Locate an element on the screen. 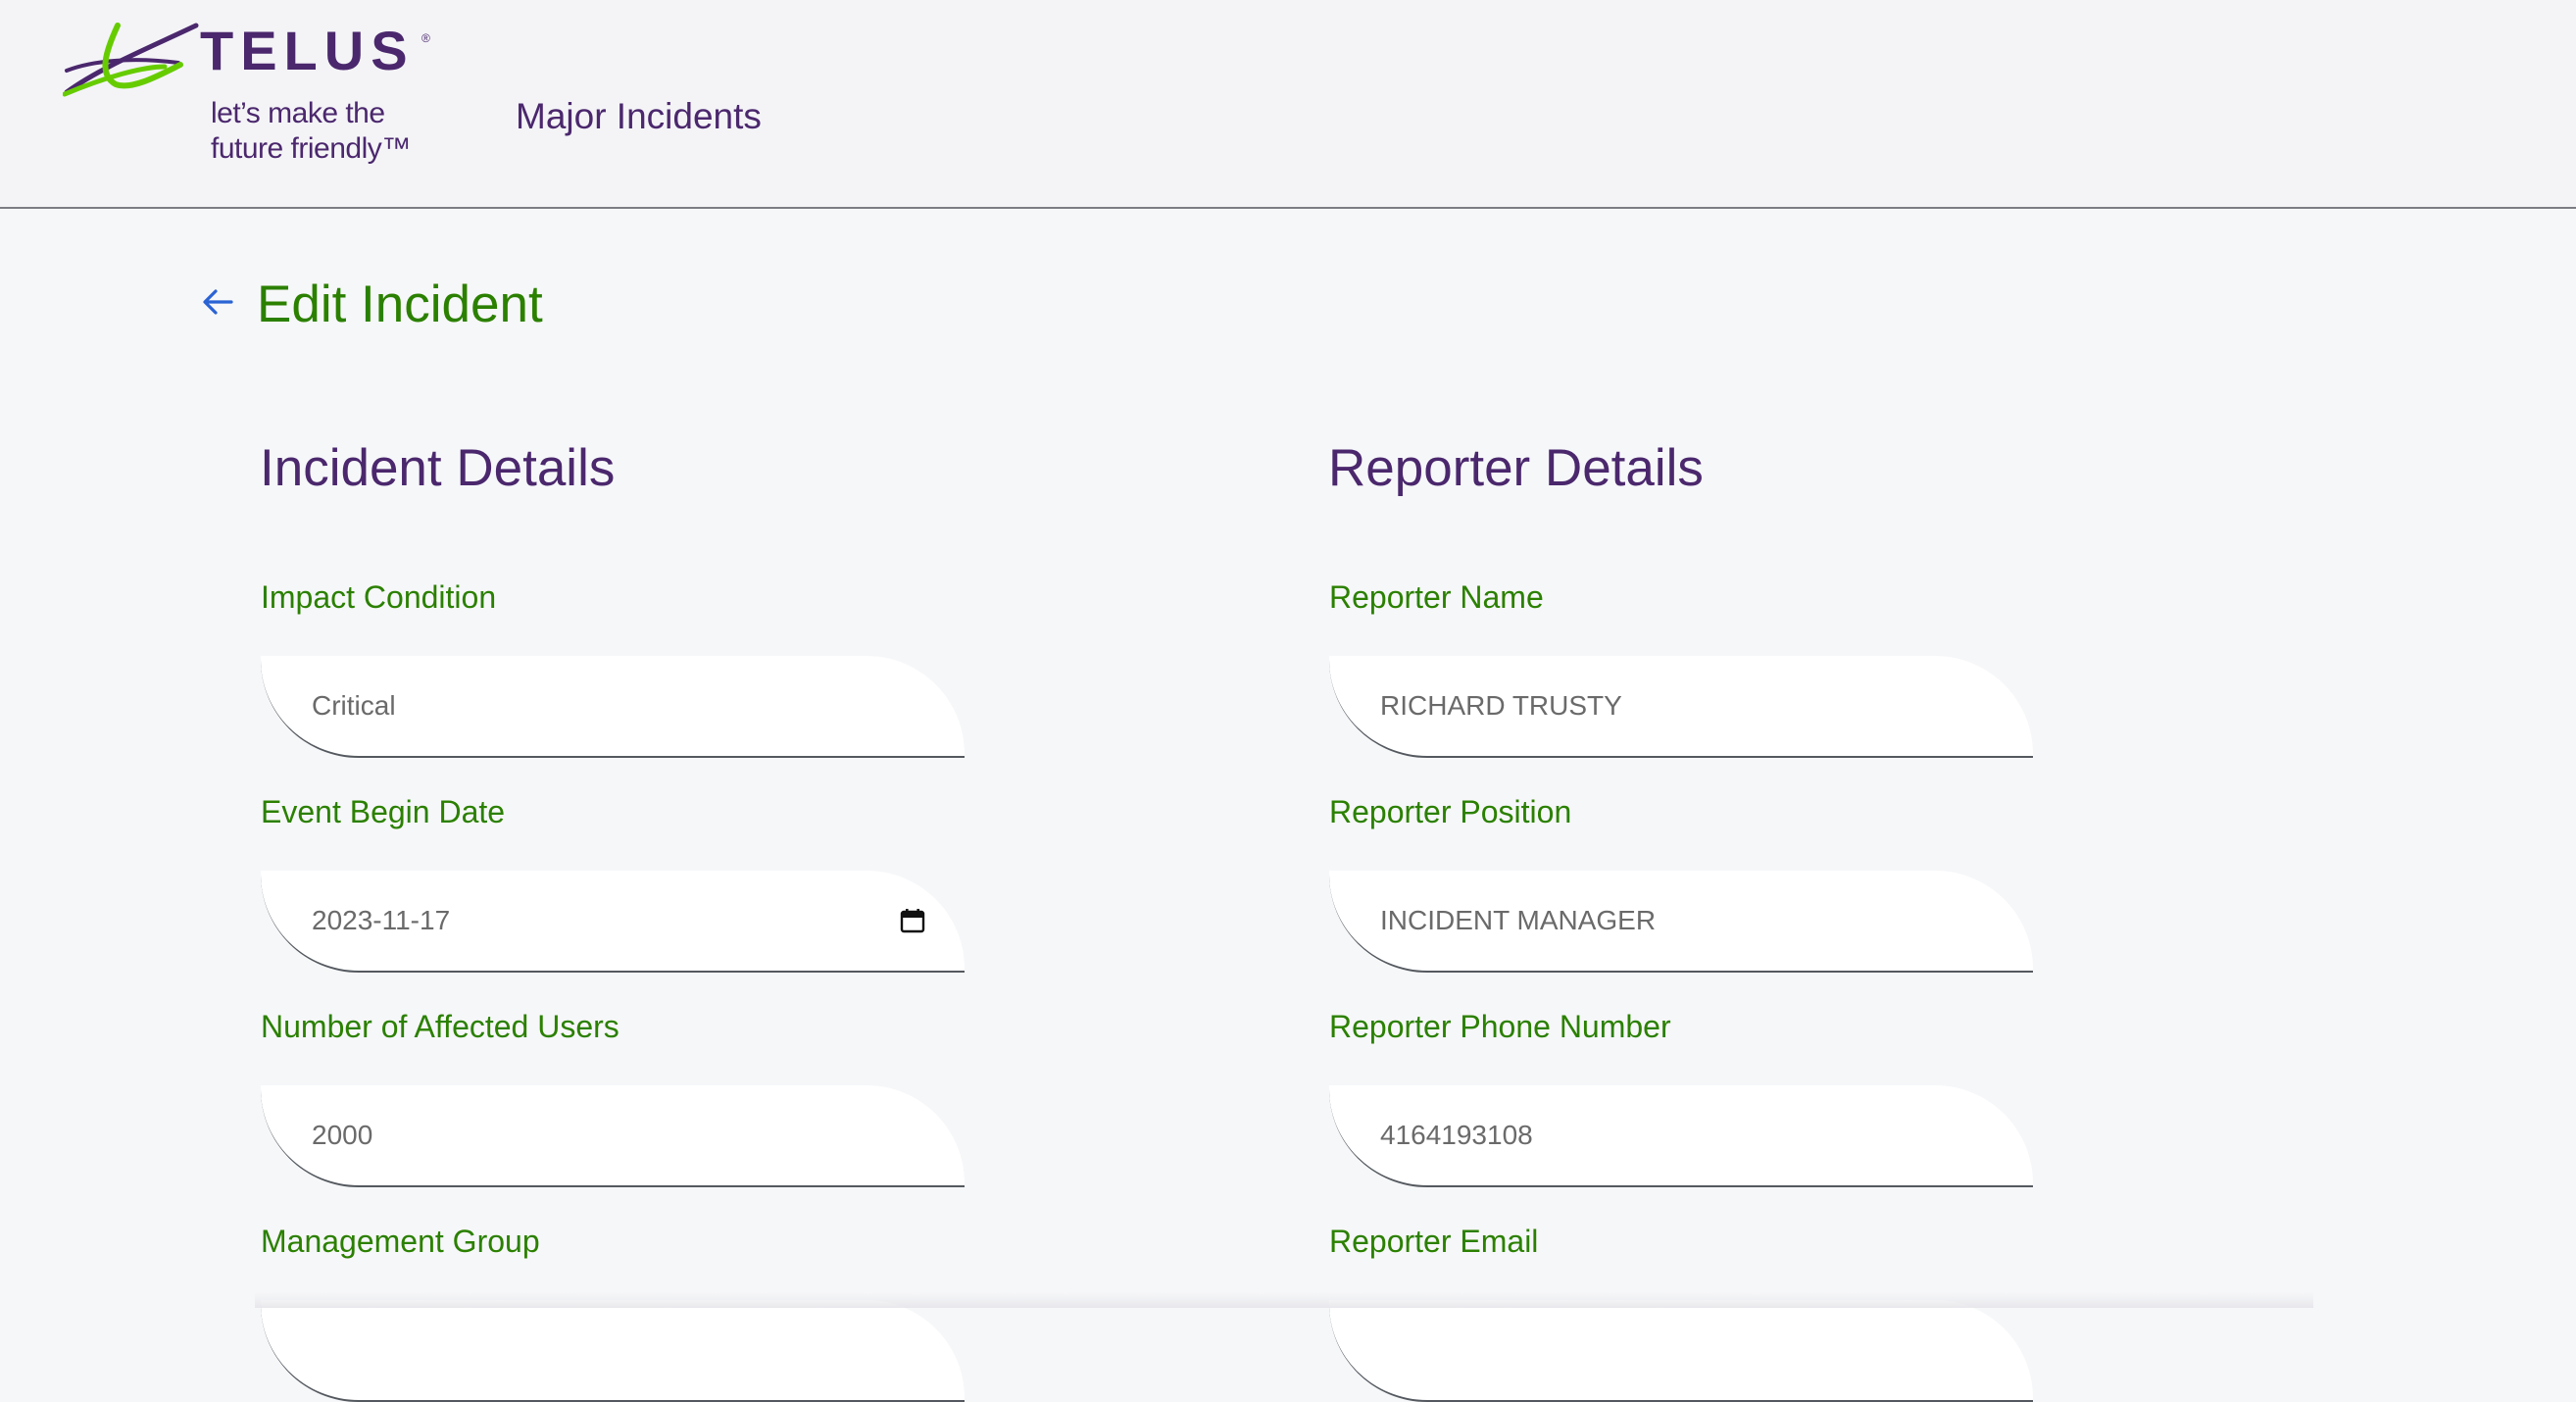 The width and height of the screenshot is (2576, 1402). reporter-name-label: Reporter Name is located at coordinates (1436, 597).